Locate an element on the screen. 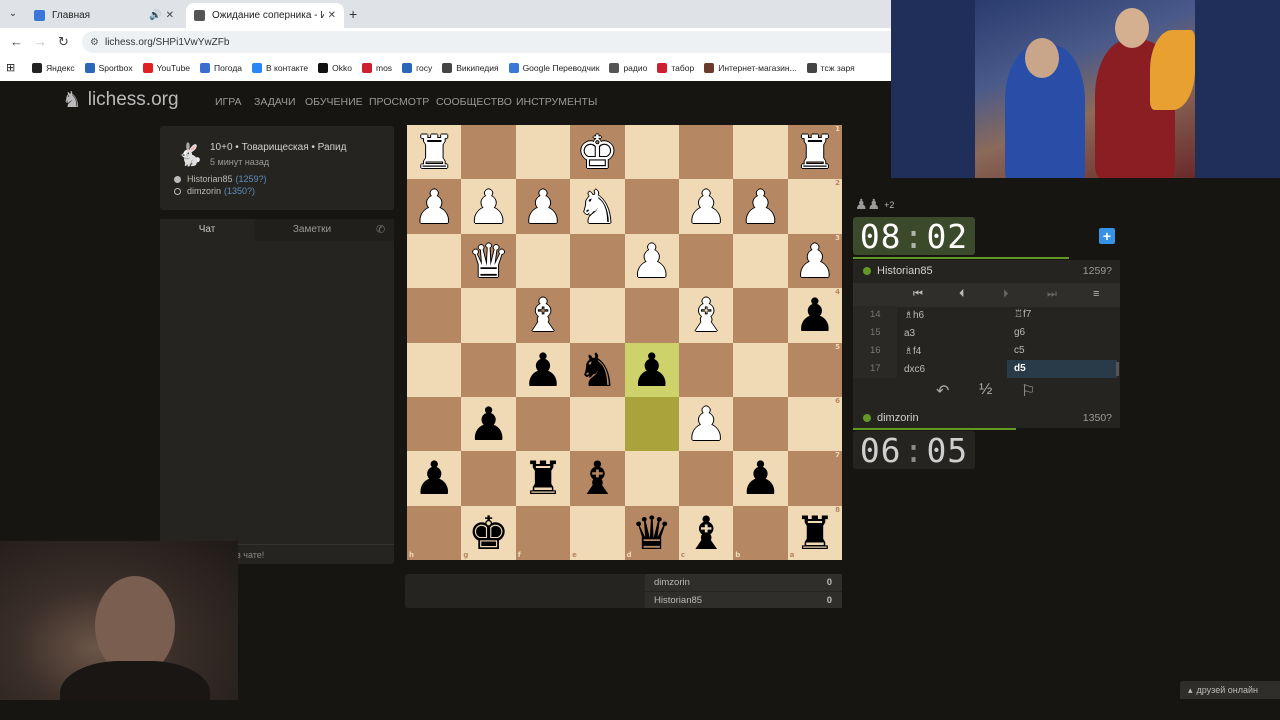  board-square: b is located at coordinates (760, 532).